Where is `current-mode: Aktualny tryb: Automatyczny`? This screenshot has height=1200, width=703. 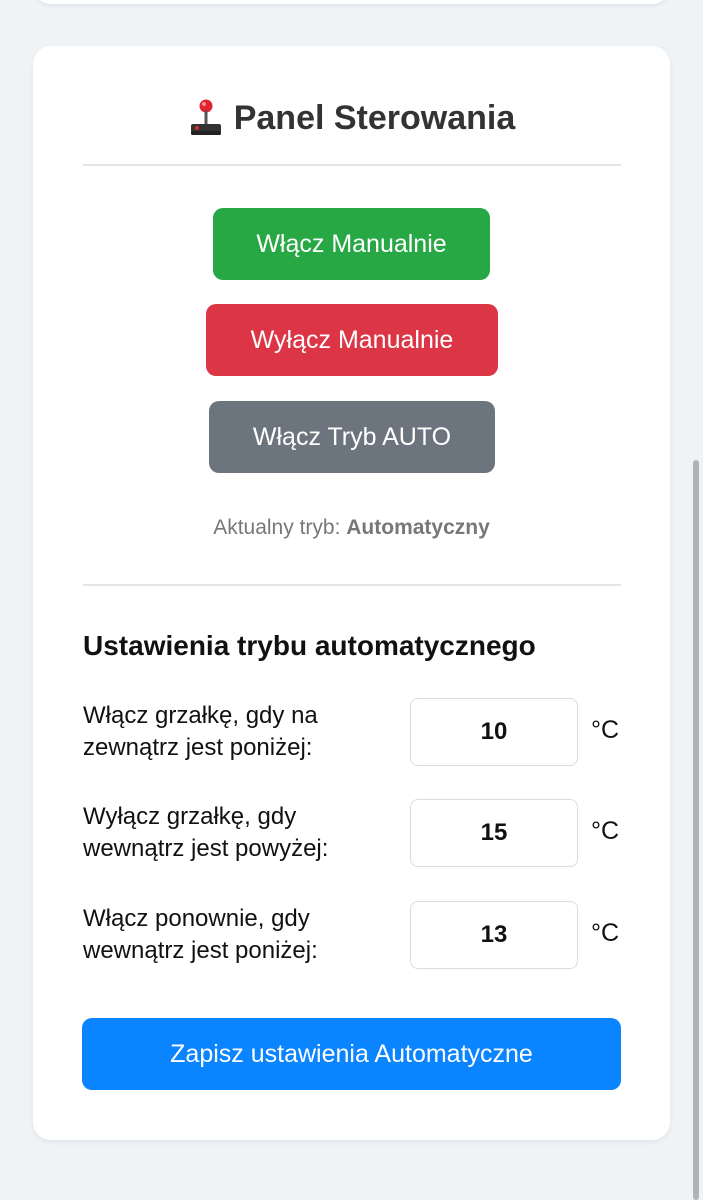
current-mode: Aktualny tryb: Automatyczny is located at coordinates (351, 528).